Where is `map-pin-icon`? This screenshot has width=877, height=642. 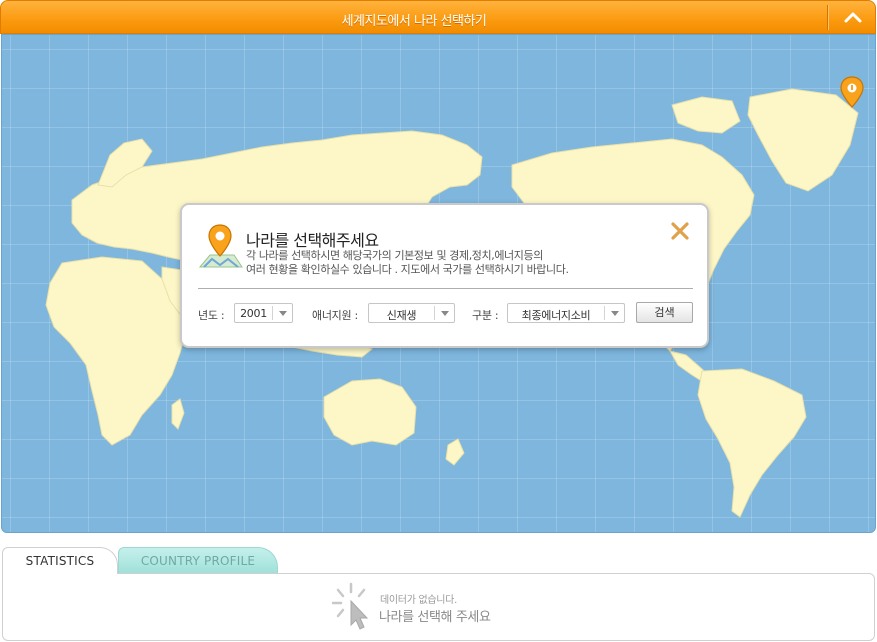
map-pin-icon is located at coordinates (220, 246).